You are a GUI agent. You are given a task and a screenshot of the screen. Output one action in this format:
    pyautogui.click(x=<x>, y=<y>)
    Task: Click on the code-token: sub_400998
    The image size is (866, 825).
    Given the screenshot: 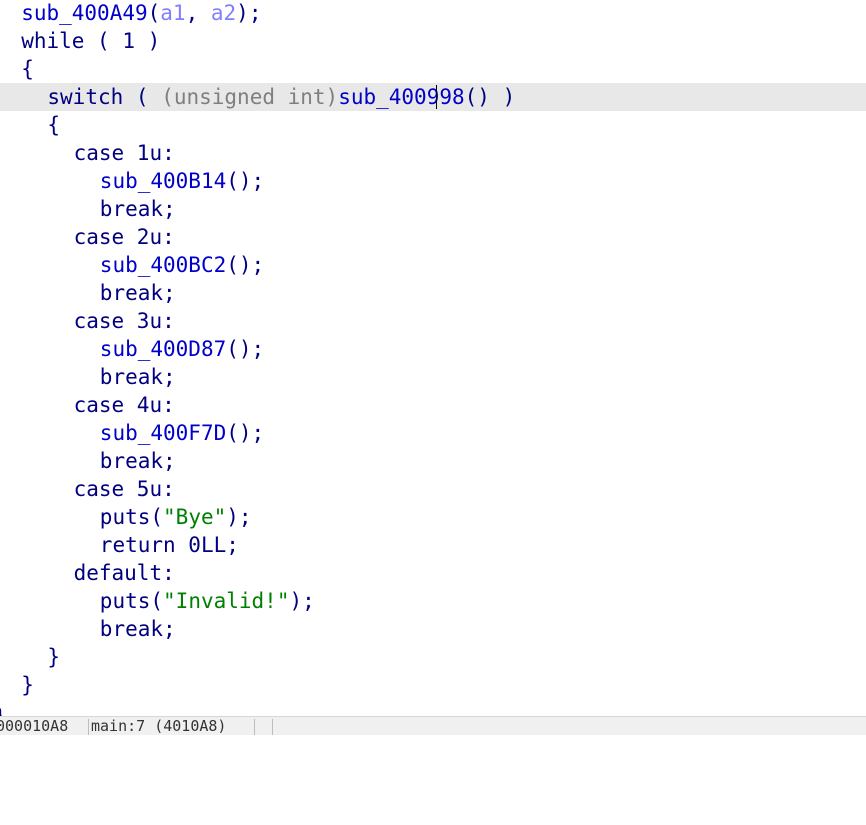 What is the action you would take?
    pyautogui.click(x=401, y=97)
    